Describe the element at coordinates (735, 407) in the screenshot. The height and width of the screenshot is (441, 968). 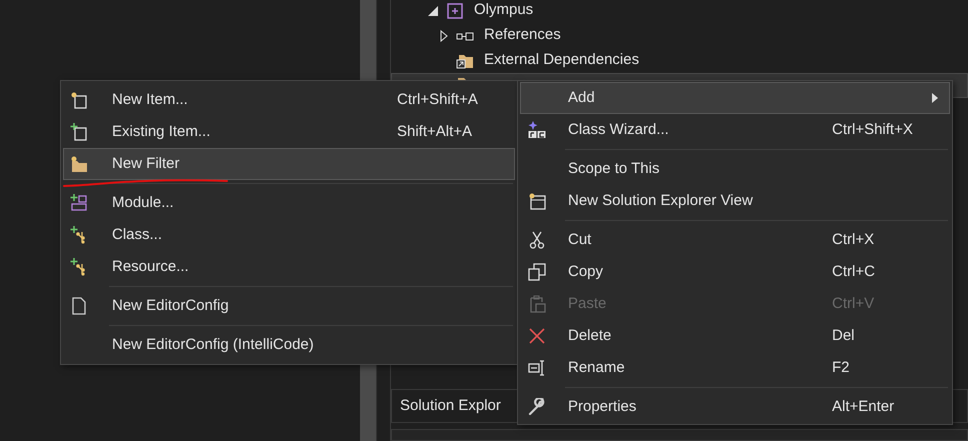
I see `menu-item: Properties Alt+Enter` at that location.